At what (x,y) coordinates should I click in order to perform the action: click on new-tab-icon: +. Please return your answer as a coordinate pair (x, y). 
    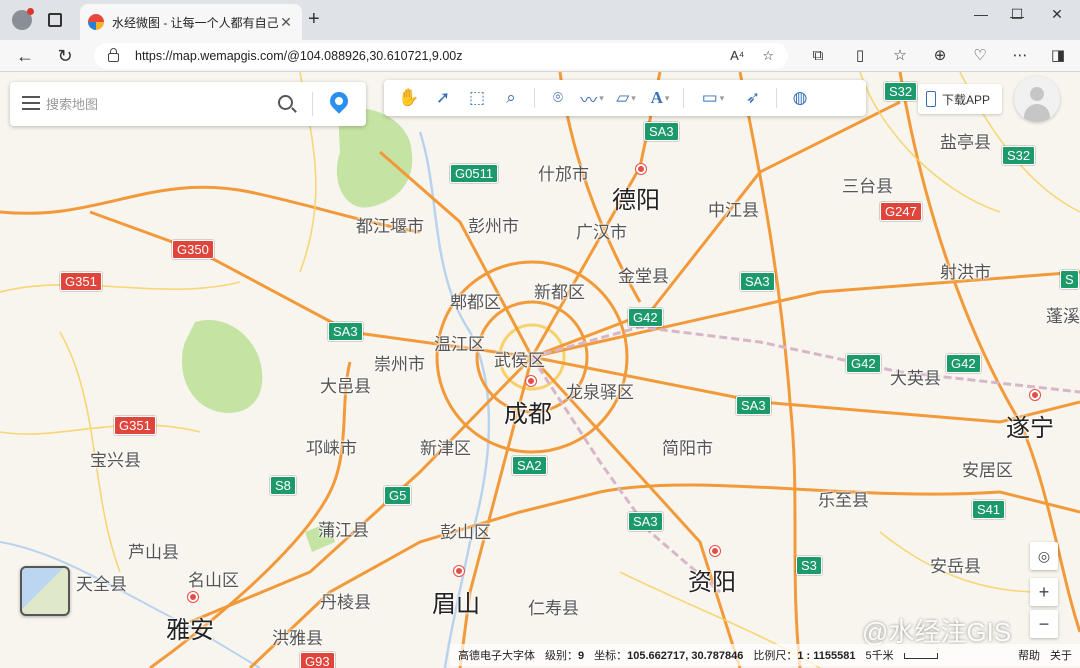
    Looking at the image, I should click on (314, 19).